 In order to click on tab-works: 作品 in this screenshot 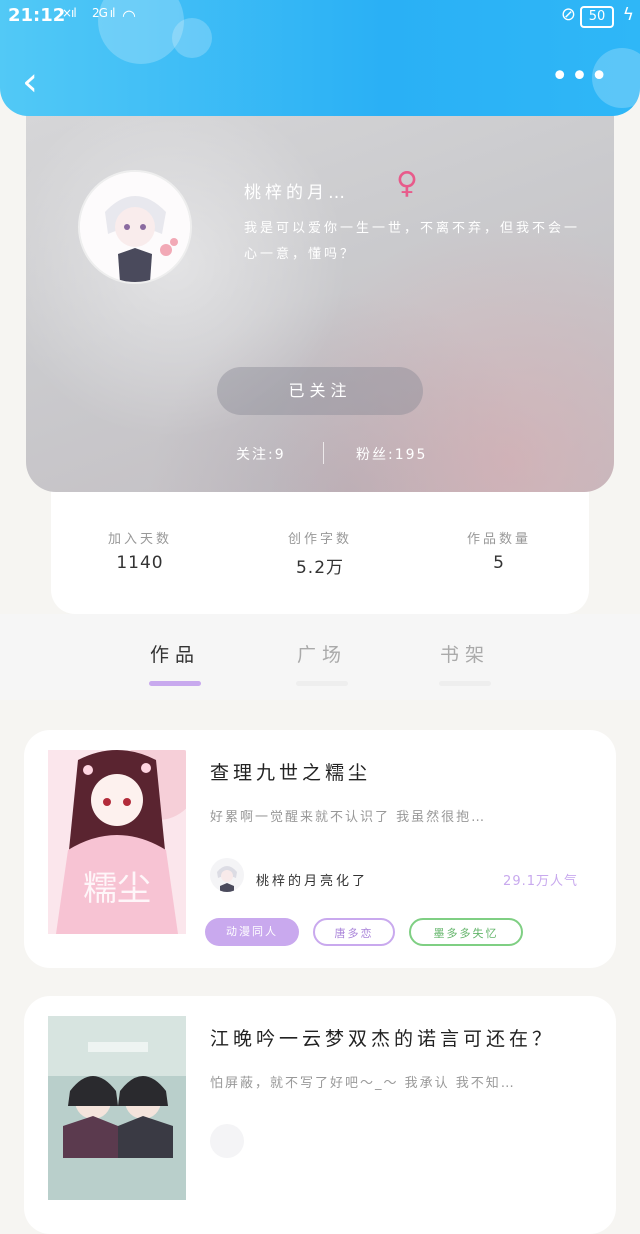, I will do `click(175, 663)`.